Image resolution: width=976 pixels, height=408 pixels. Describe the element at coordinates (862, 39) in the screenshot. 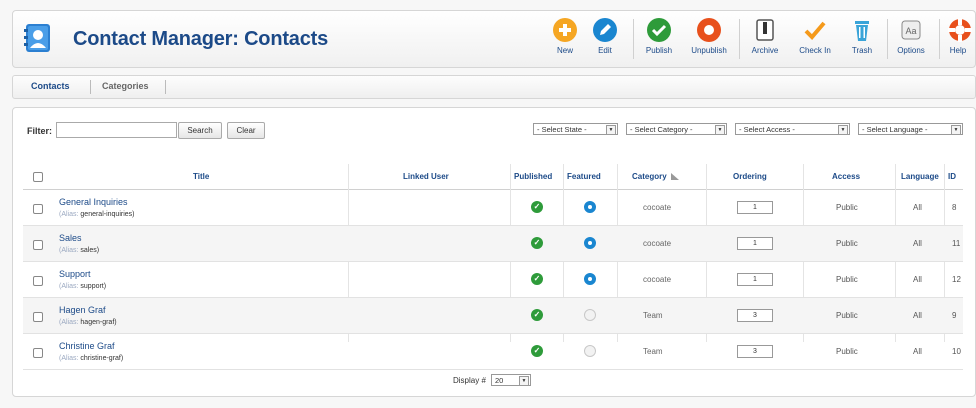

I see `trash-button: Trash` at that location.